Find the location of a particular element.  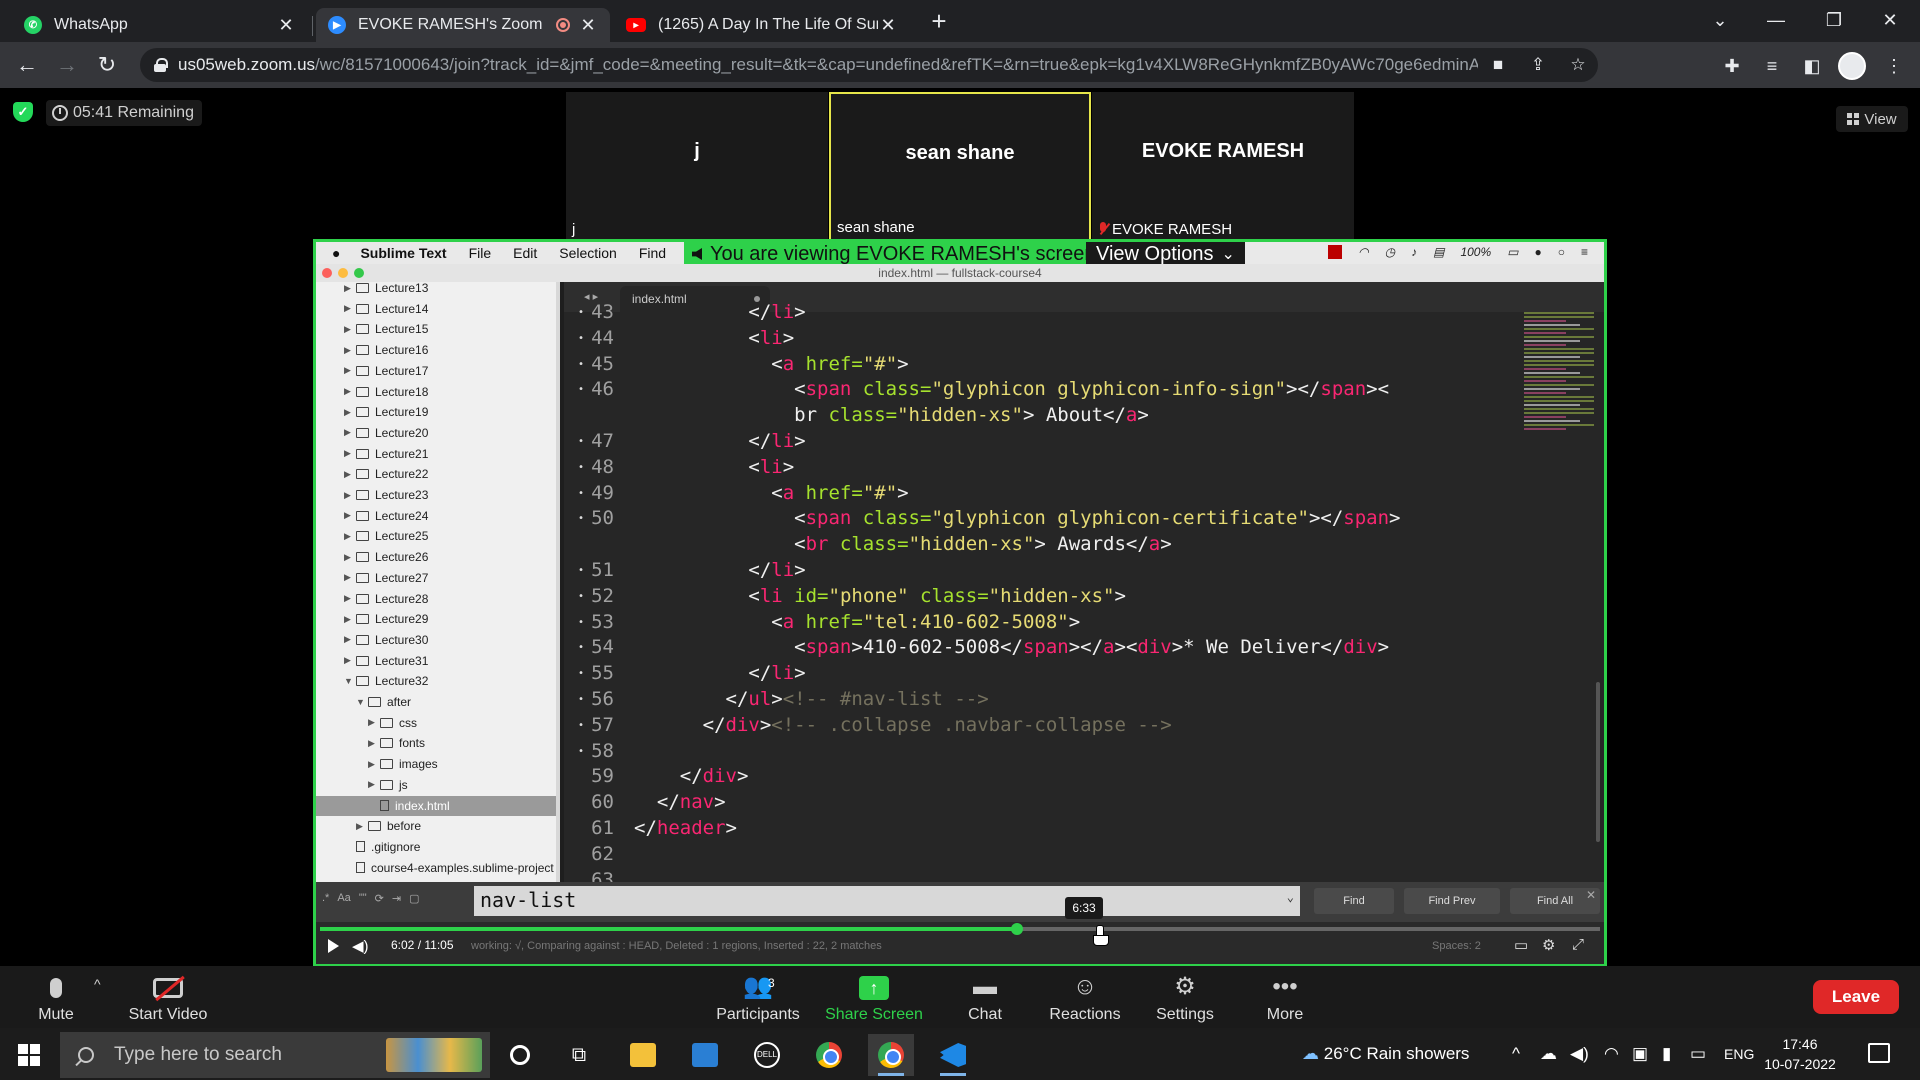

line-number: 55 is located at coordinates (596, 673).